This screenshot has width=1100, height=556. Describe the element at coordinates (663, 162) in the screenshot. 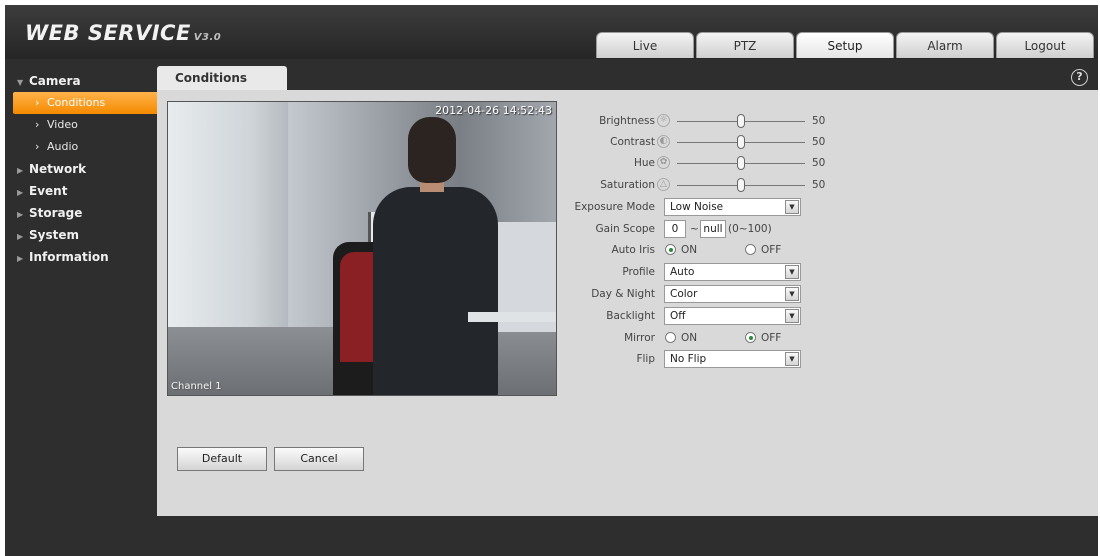

I see `palette-icon: ✿` at that location.